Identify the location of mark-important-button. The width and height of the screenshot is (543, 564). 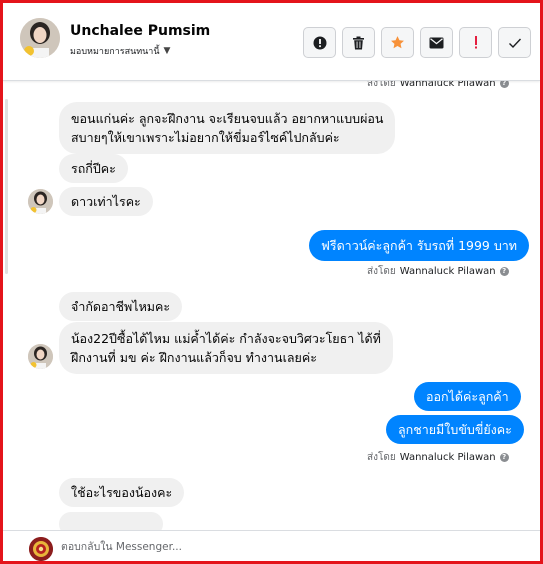
(475, 42).